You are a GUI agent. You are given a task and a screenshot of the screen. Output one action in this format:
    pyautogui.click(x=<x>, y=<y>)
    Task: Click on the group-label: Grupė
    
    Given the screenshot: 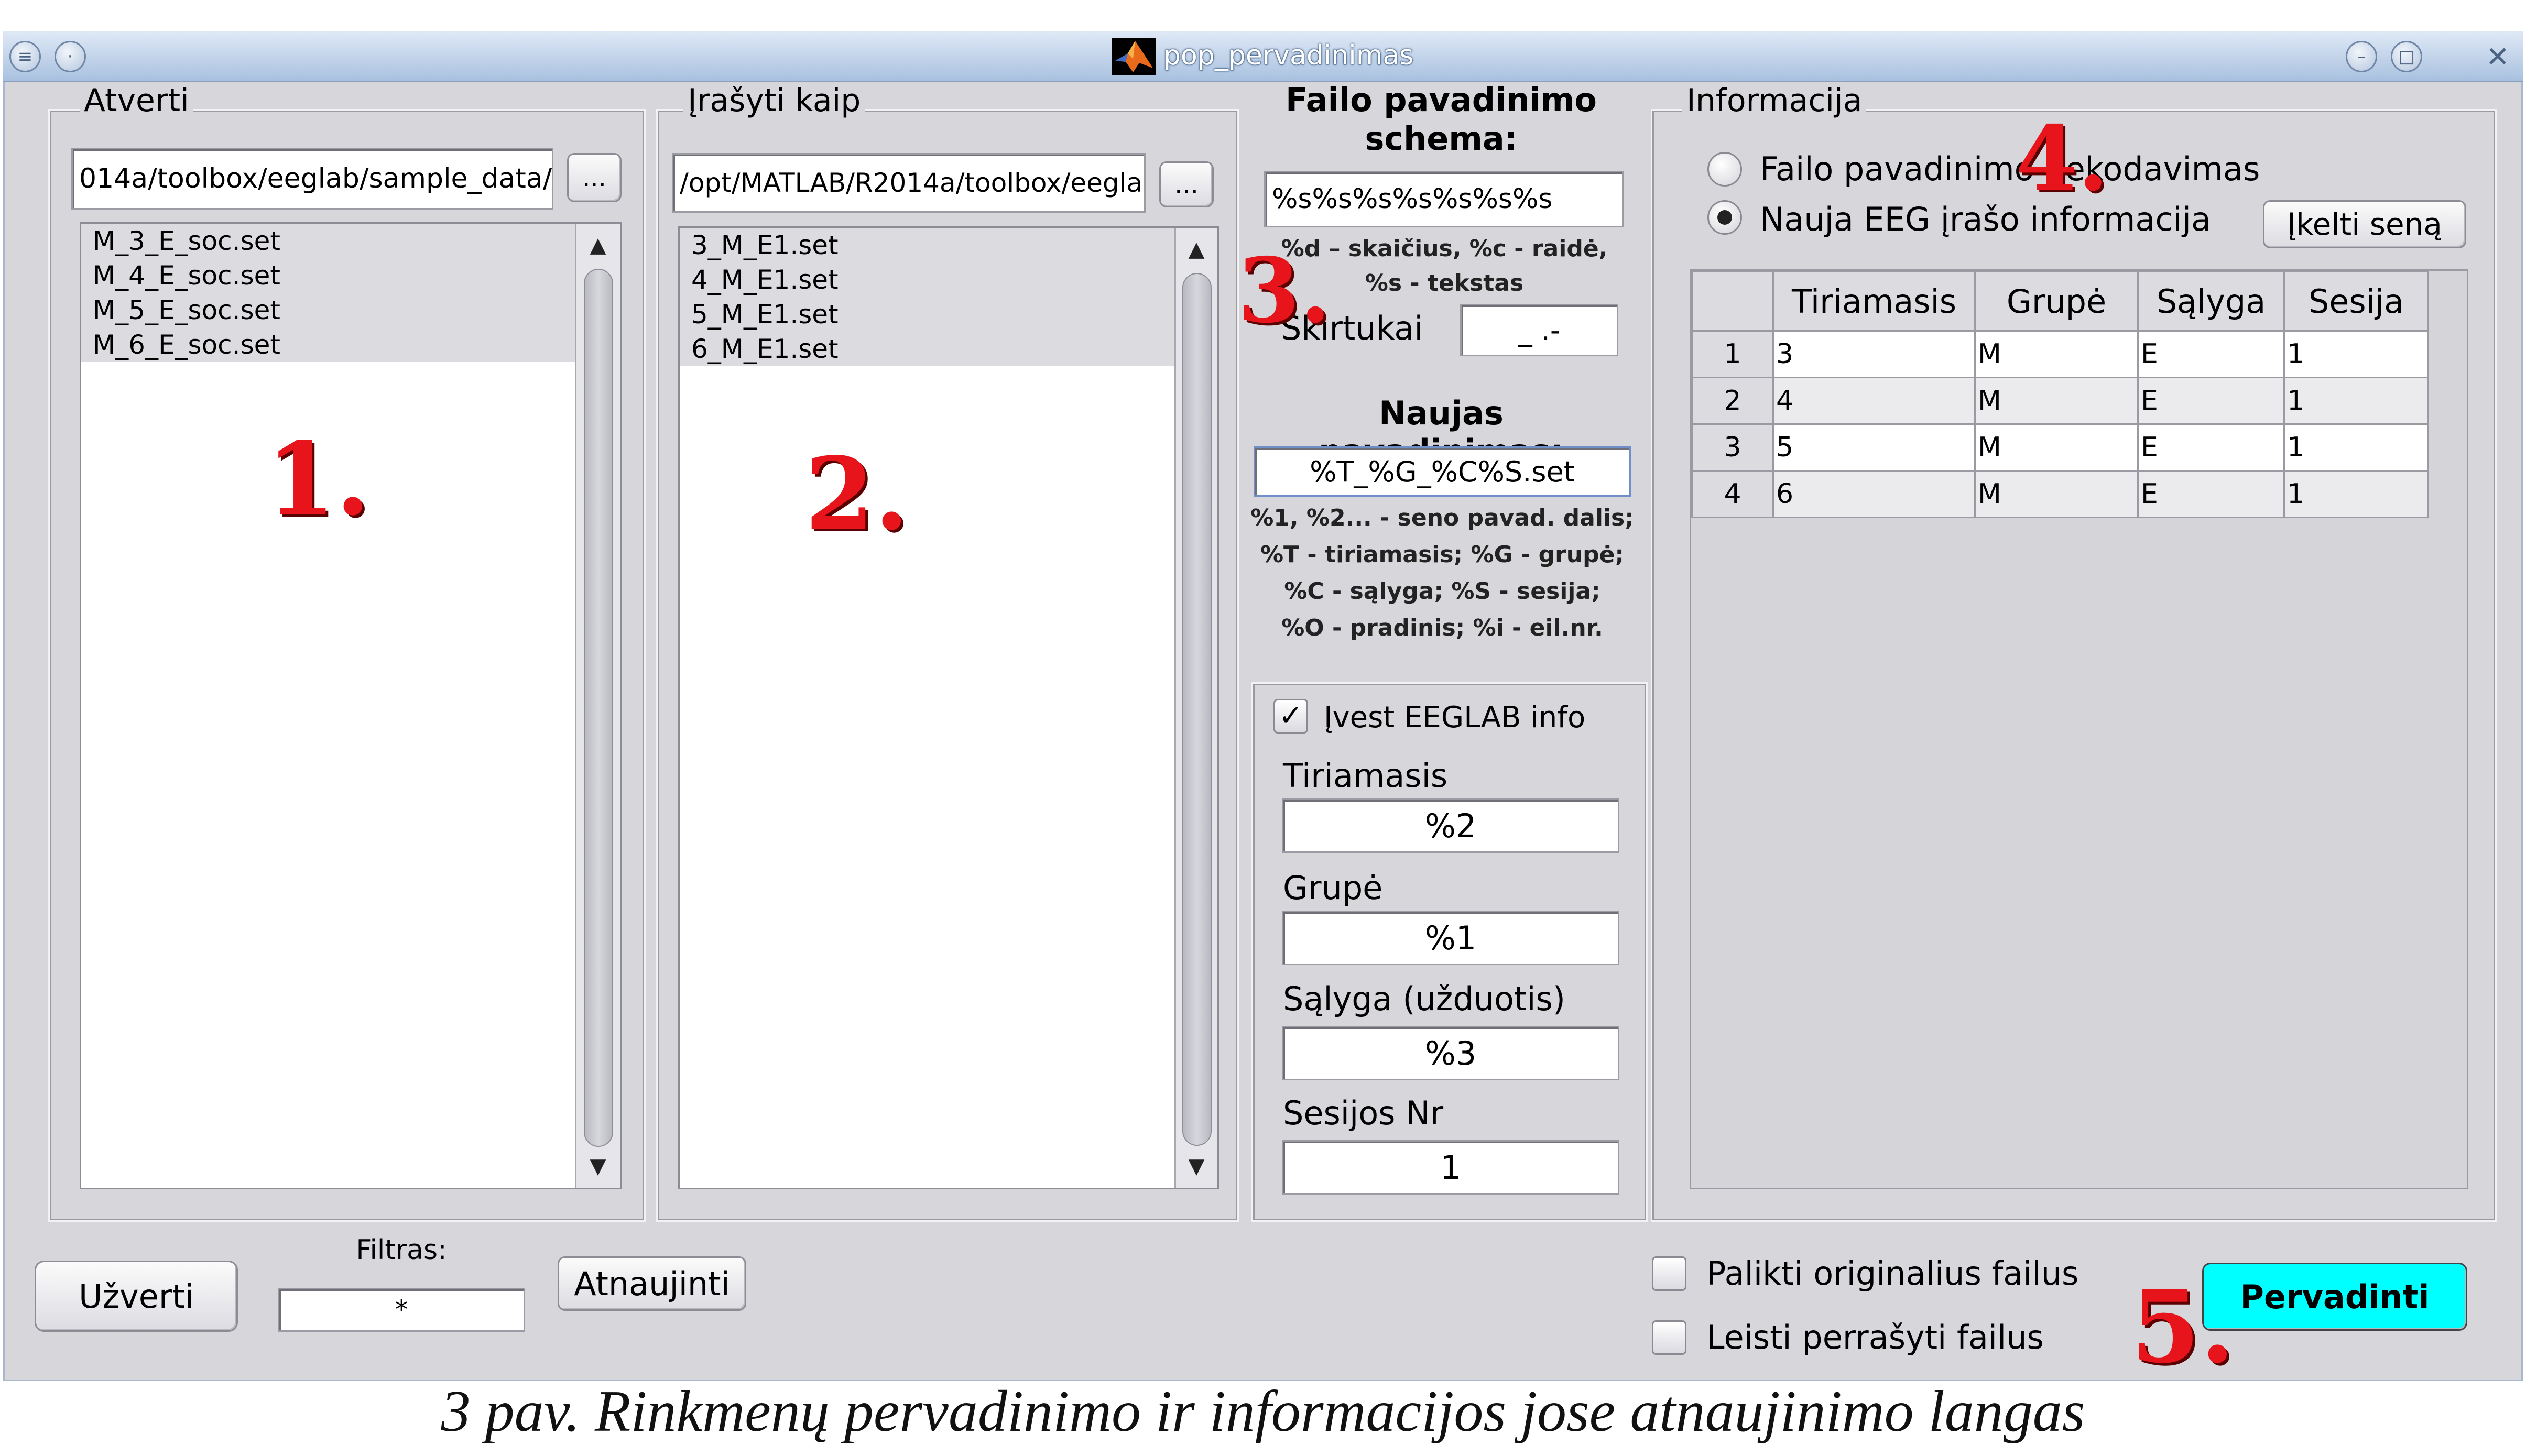 What is the action you would take?
    pyautogui.click(x=1333, y=888)
    